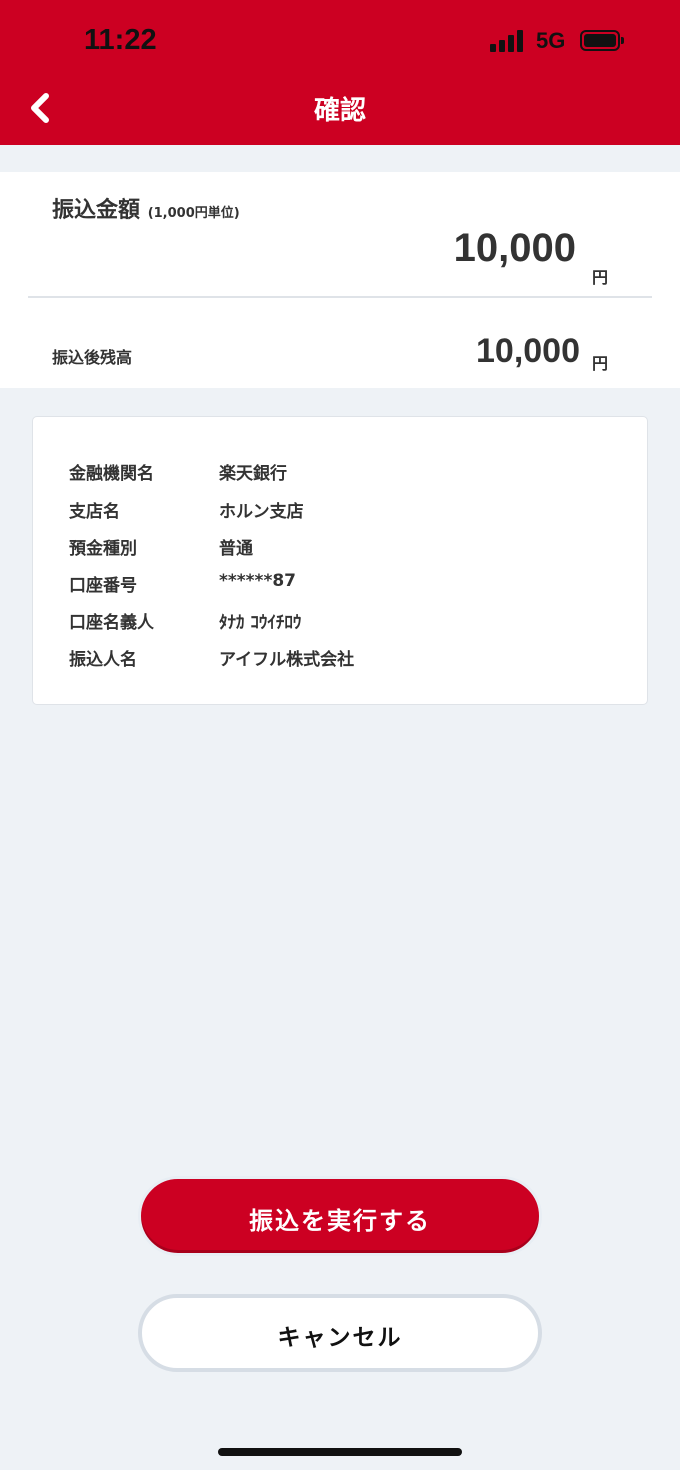 Image resolution: width=680 pixels, height=1470 pixels. What do you see at coordinates (508, 41) in the screenshot?
I see `signal-icon` at bounding box center [508, 41].